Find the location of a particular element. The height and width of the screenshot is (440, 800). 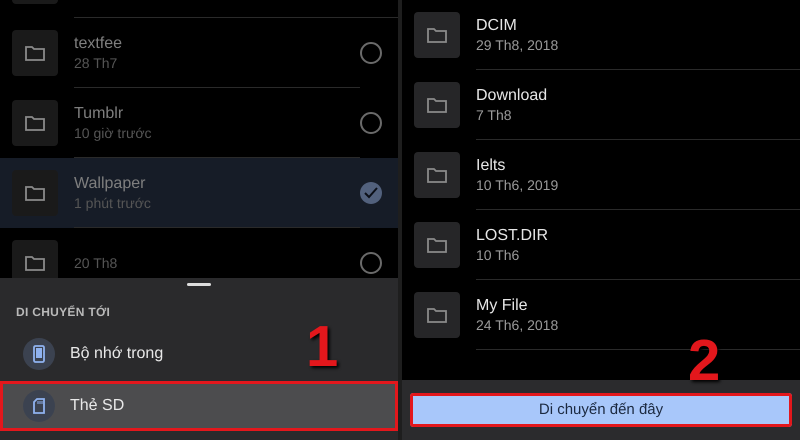

file-date: 10 giờ trước is located at coordinates (113, 133).